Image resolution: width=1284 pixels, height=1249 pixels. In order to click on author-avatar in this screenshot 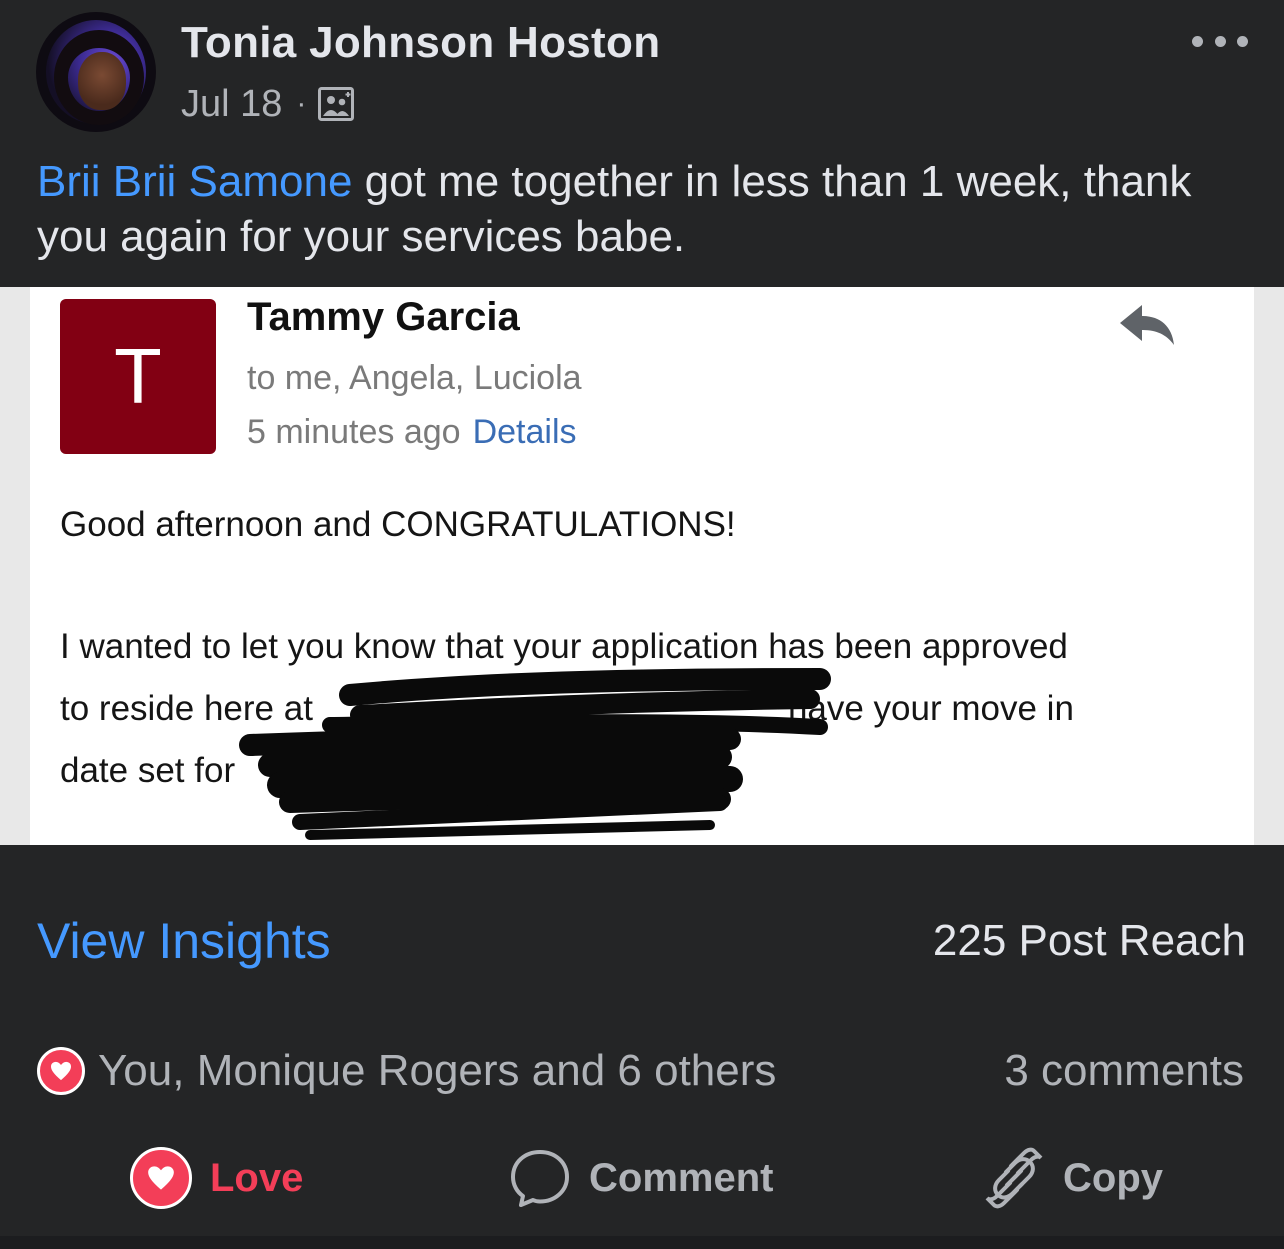, I will do `click(96, 72)`.